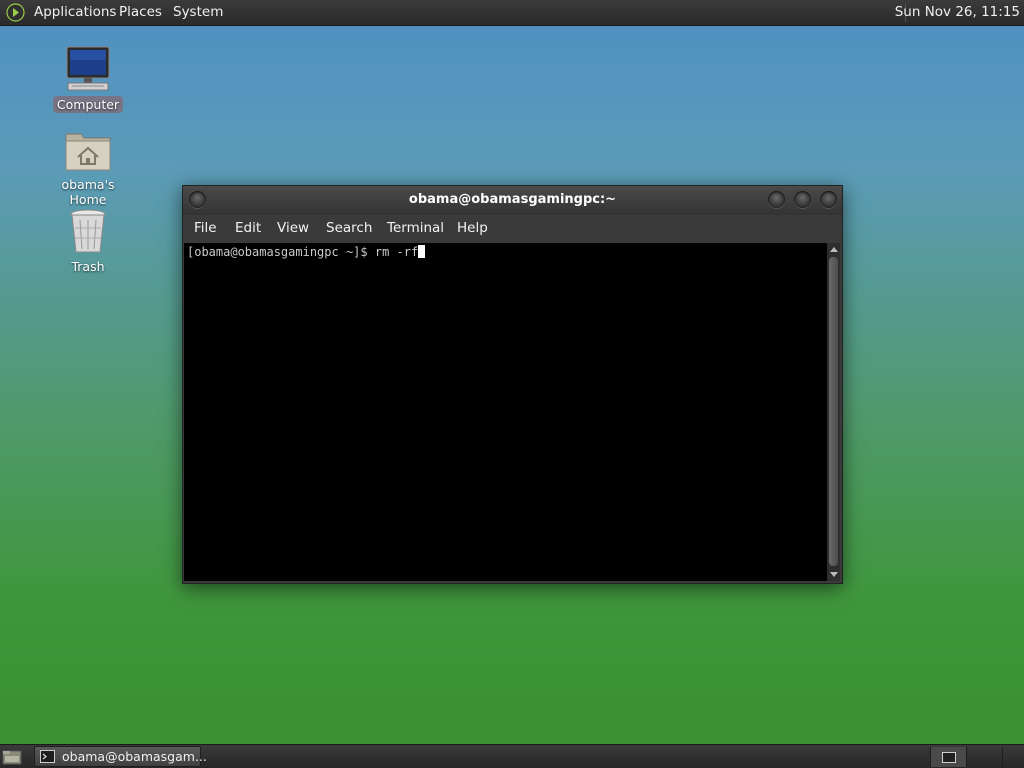  Describe the element at coordinates (88, 104) in the screenshot. I see `desktop-icon-label: Computer` at that location.